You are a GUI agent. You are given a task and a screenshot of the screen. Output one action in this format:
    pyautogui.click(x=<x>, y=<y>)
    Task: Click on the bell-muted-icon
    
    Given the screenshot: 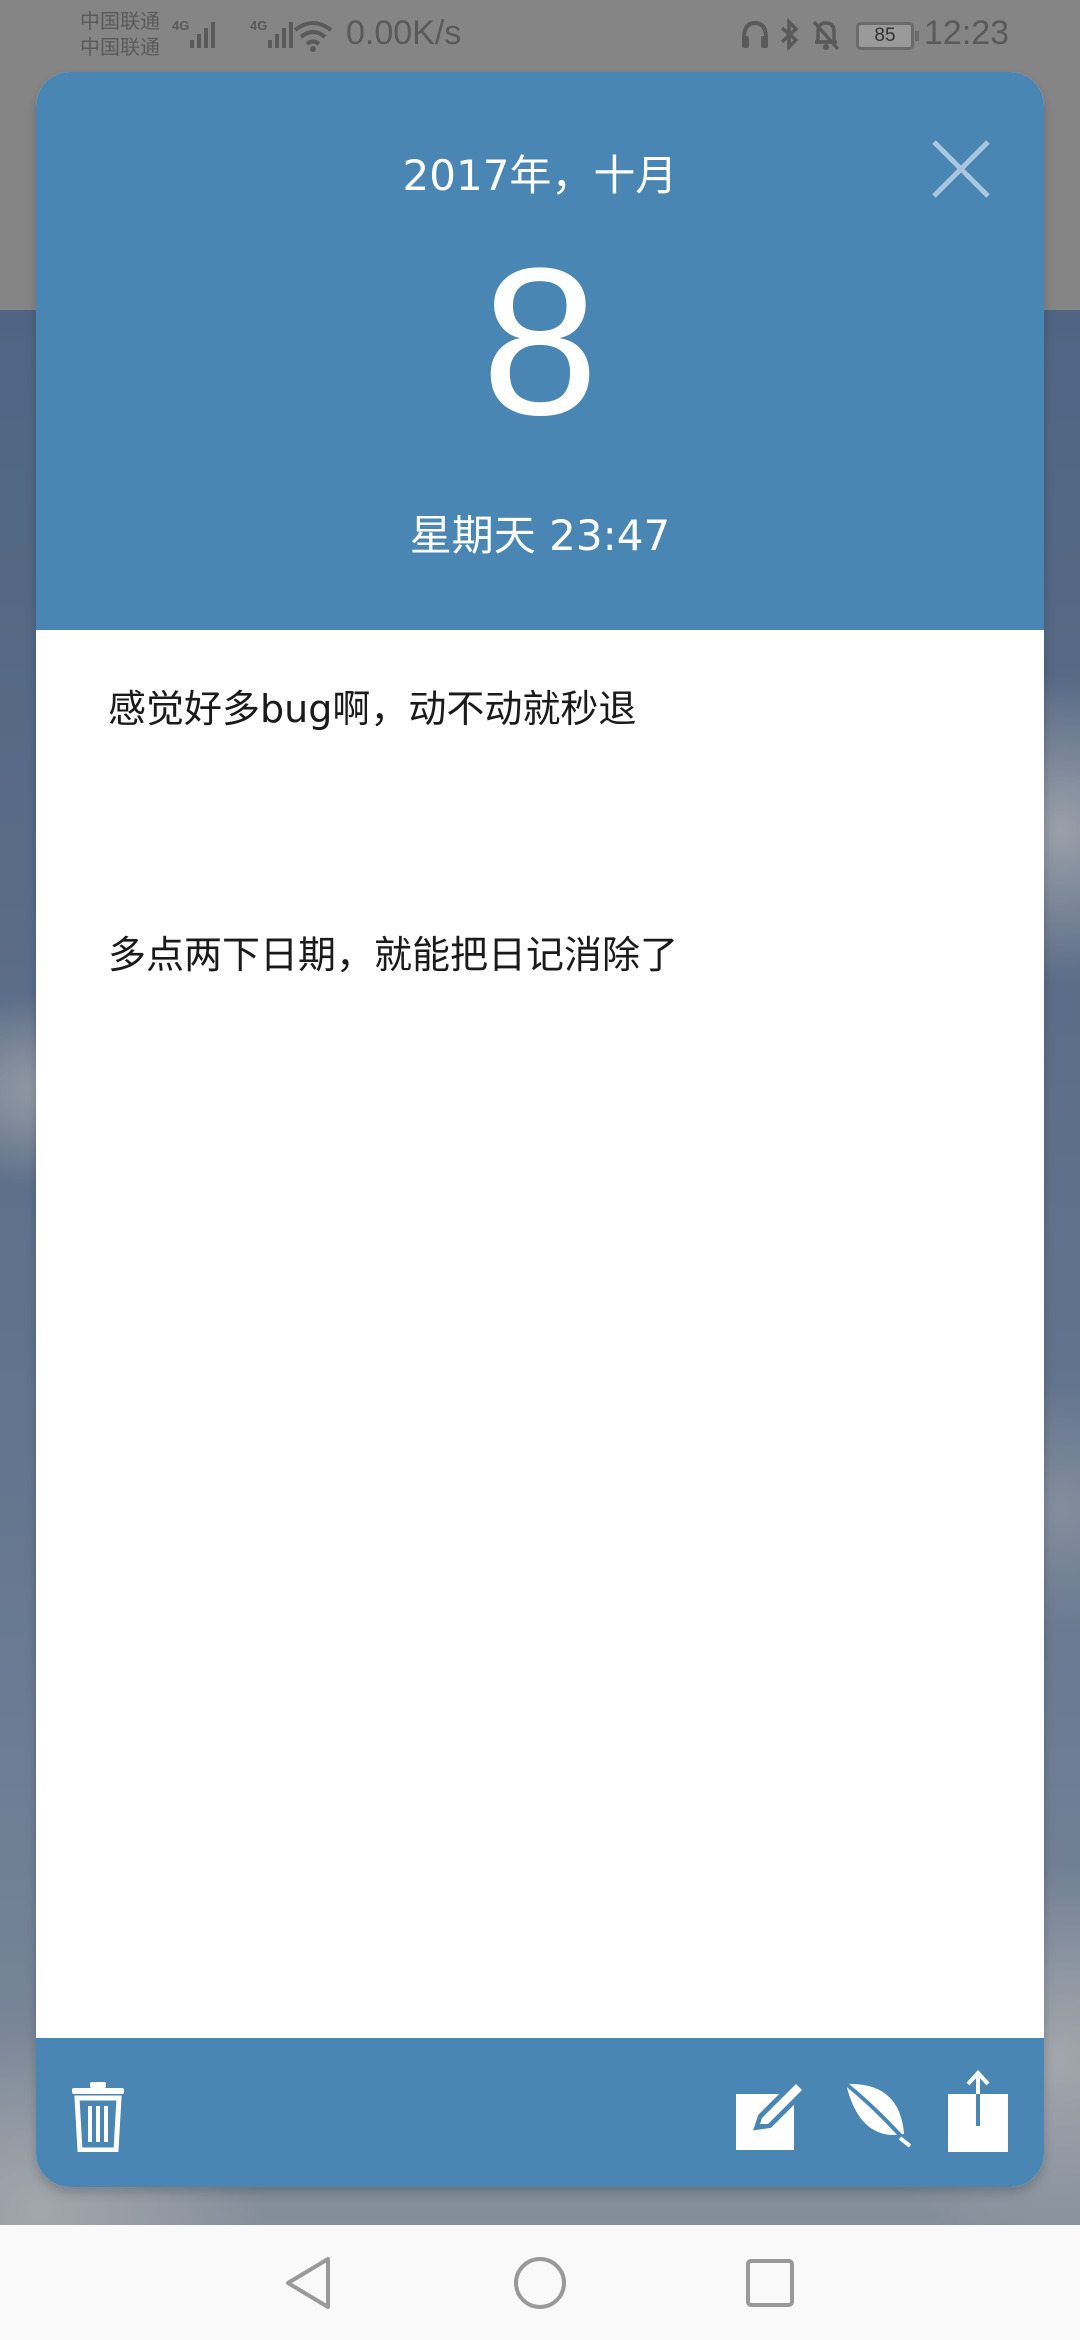 What is the action you would take?
    pyautogui.click(x=826, y=35)
    